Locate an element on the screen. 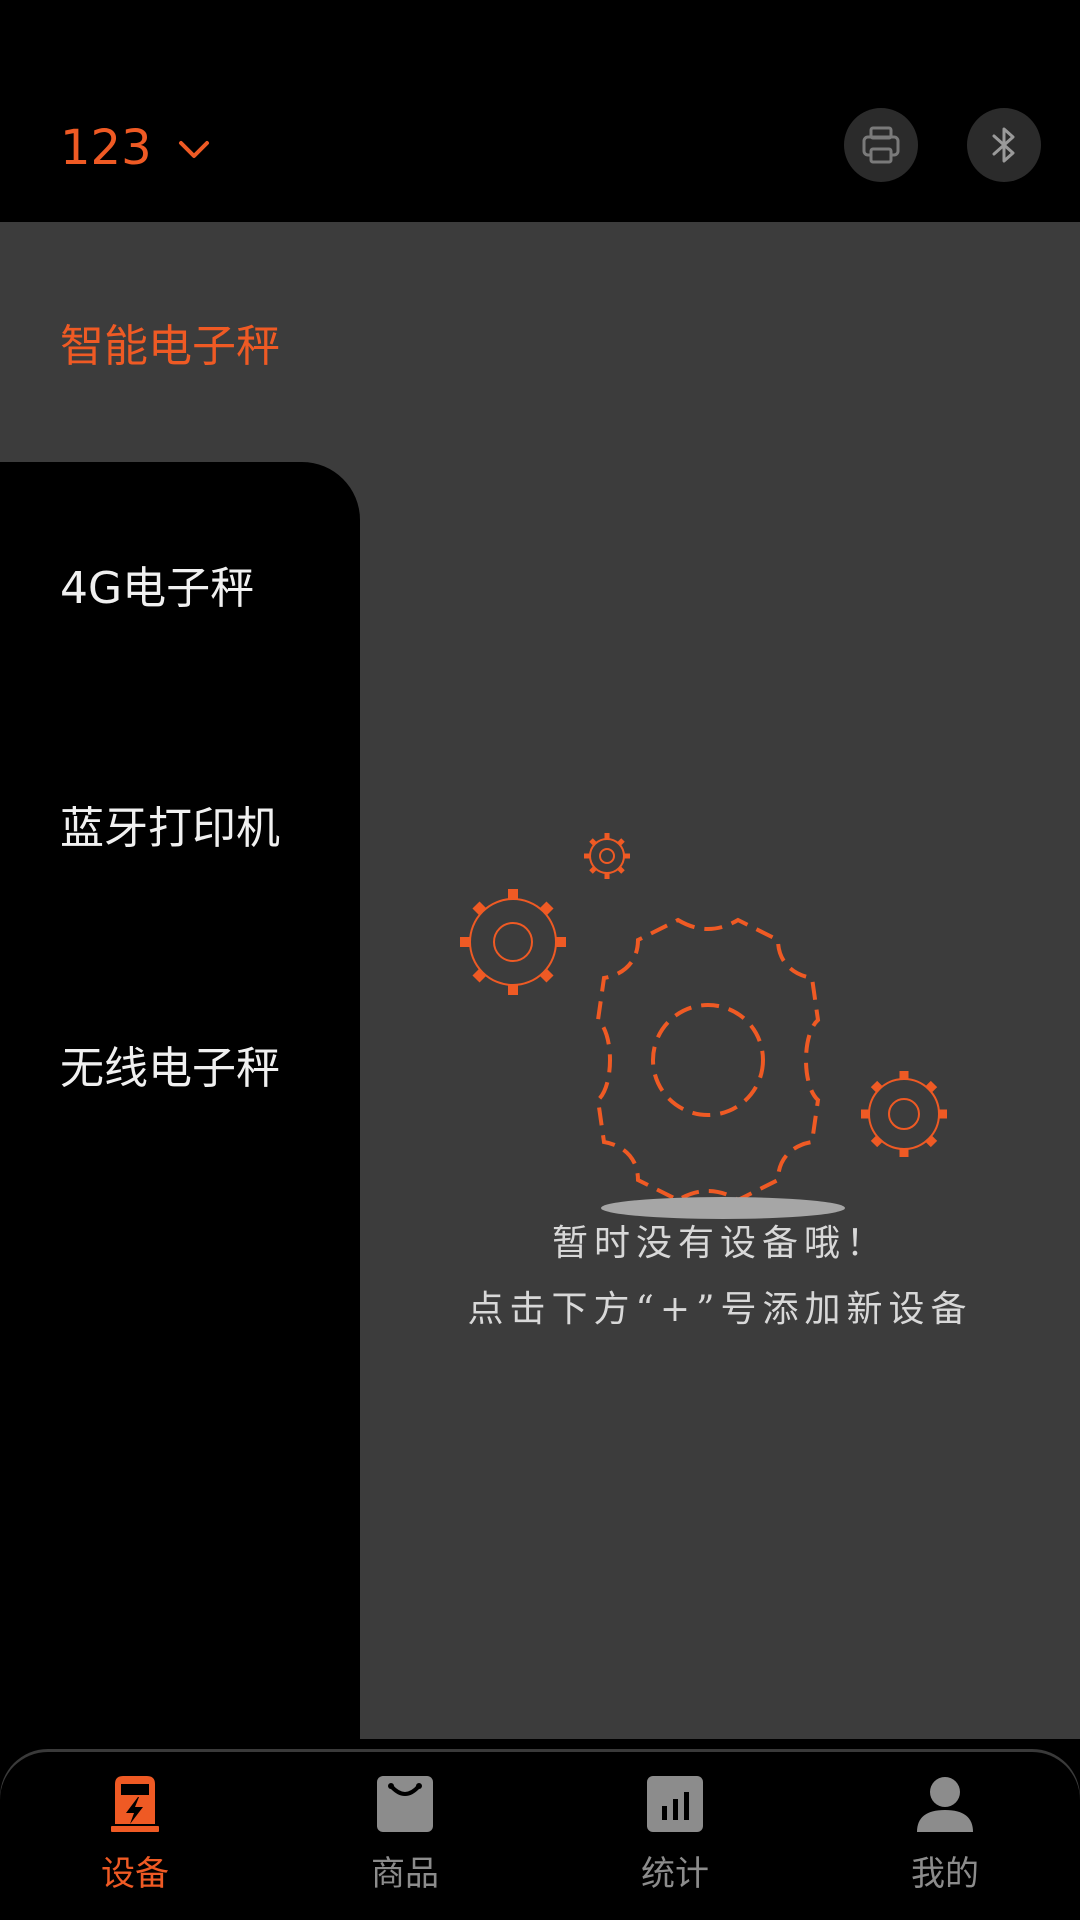 This screenshot has width=1080, height=1920. sidebar-item-bluetooth-printer: 蓝牙打印机 is located at coordinates (180, 824).